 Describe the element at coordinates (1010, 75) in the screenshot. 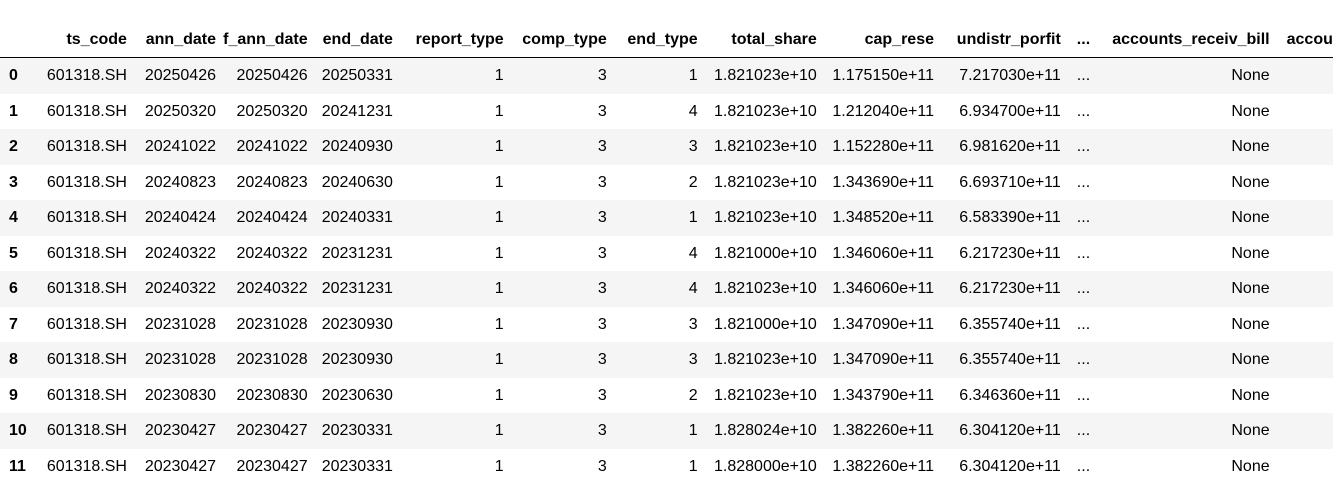

I see `cell-undistr-porfit: 7.217030e+11` at that location.